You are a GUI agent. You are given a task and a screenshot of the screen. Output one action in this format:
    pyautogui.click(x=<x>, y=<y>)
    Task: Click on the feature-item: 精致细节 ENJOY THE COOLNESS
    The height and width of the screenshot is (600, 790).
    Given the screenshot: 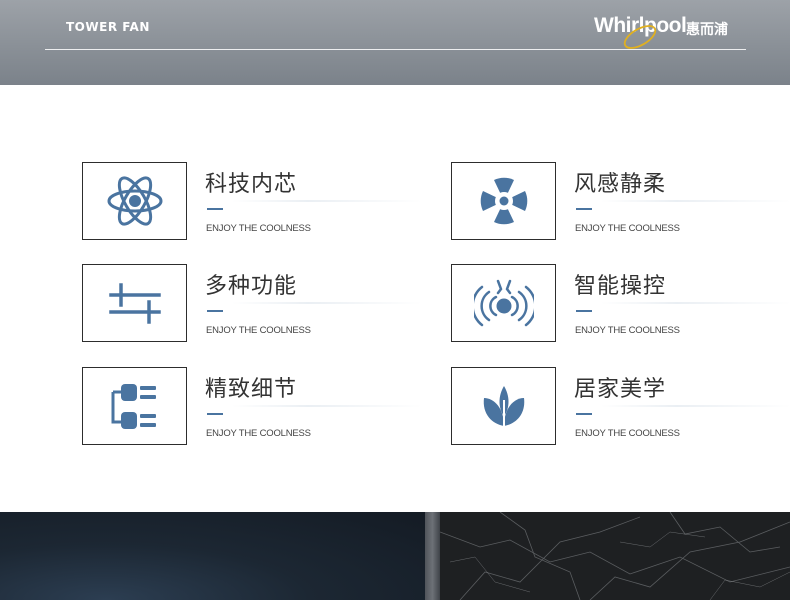 What is the action you would take?
    pyautogui.click(x=252, y=407)
    